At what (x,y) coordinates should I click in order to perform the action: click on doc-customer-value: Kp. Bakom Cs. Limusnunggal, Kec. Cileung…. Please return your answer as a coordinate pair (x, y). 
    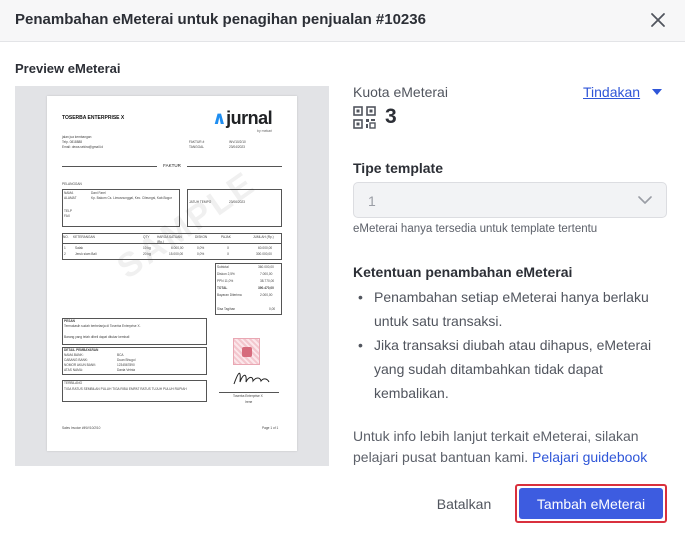
    Looking at the image, I should click on (131, 198).